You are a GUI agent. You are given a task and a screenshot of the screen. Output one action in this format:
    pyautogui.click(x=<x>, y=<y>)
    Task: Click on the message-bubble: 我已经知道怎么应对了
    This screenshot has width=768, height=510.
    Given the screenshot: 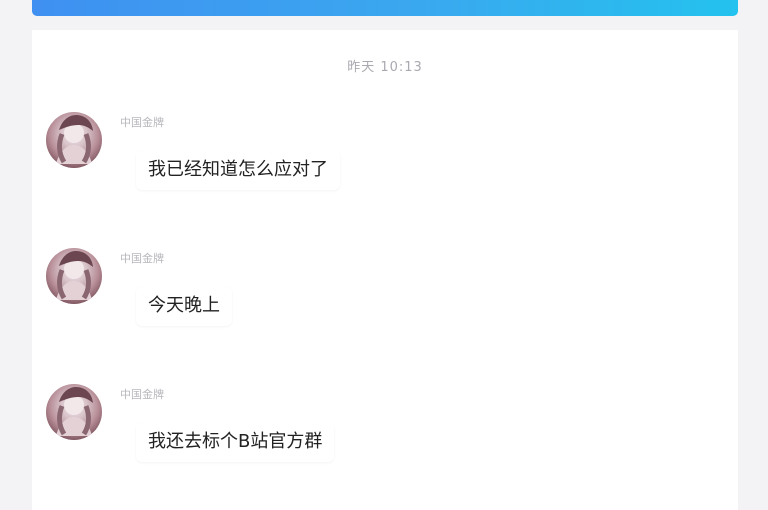 What is the action you would take?
    pyautogui.click(x=238, y=170)
    